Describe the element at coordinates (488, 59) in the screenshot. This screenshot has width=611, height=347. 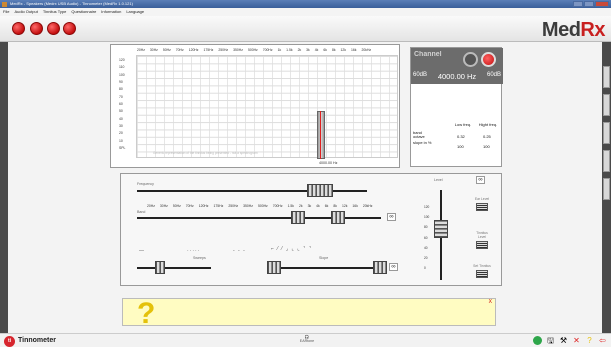
I see `play-button` at that location.